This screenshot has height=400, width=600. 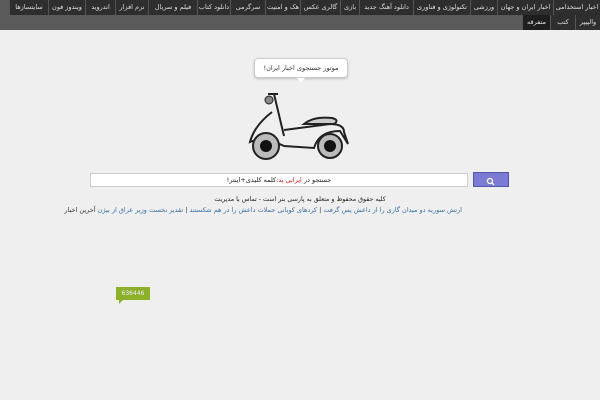 I want to click on news-link: تقدیر نخست وزیر عراق از بیژن, so click(x=140, y=210).